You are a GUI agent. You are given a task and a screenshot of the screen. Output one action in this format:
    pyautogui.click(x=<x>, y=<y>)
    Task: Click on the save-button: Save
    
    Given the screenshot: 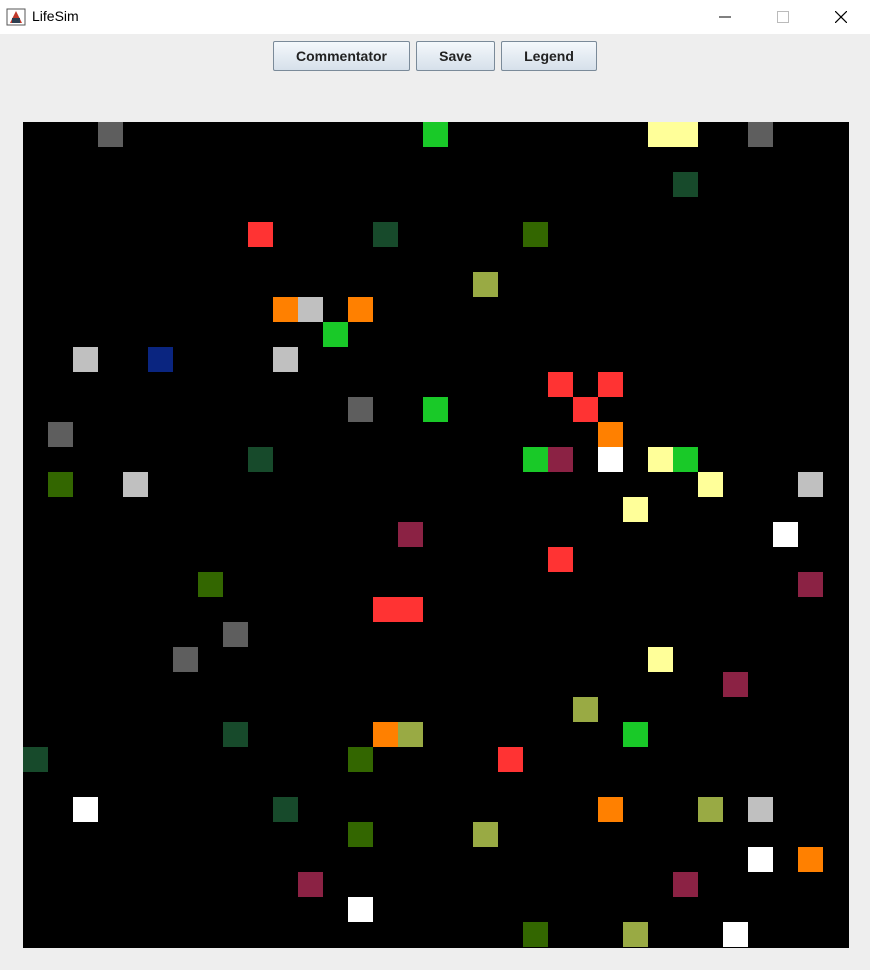 What is the action you would take?
    pyautogui.click(x=455, y=56)
    